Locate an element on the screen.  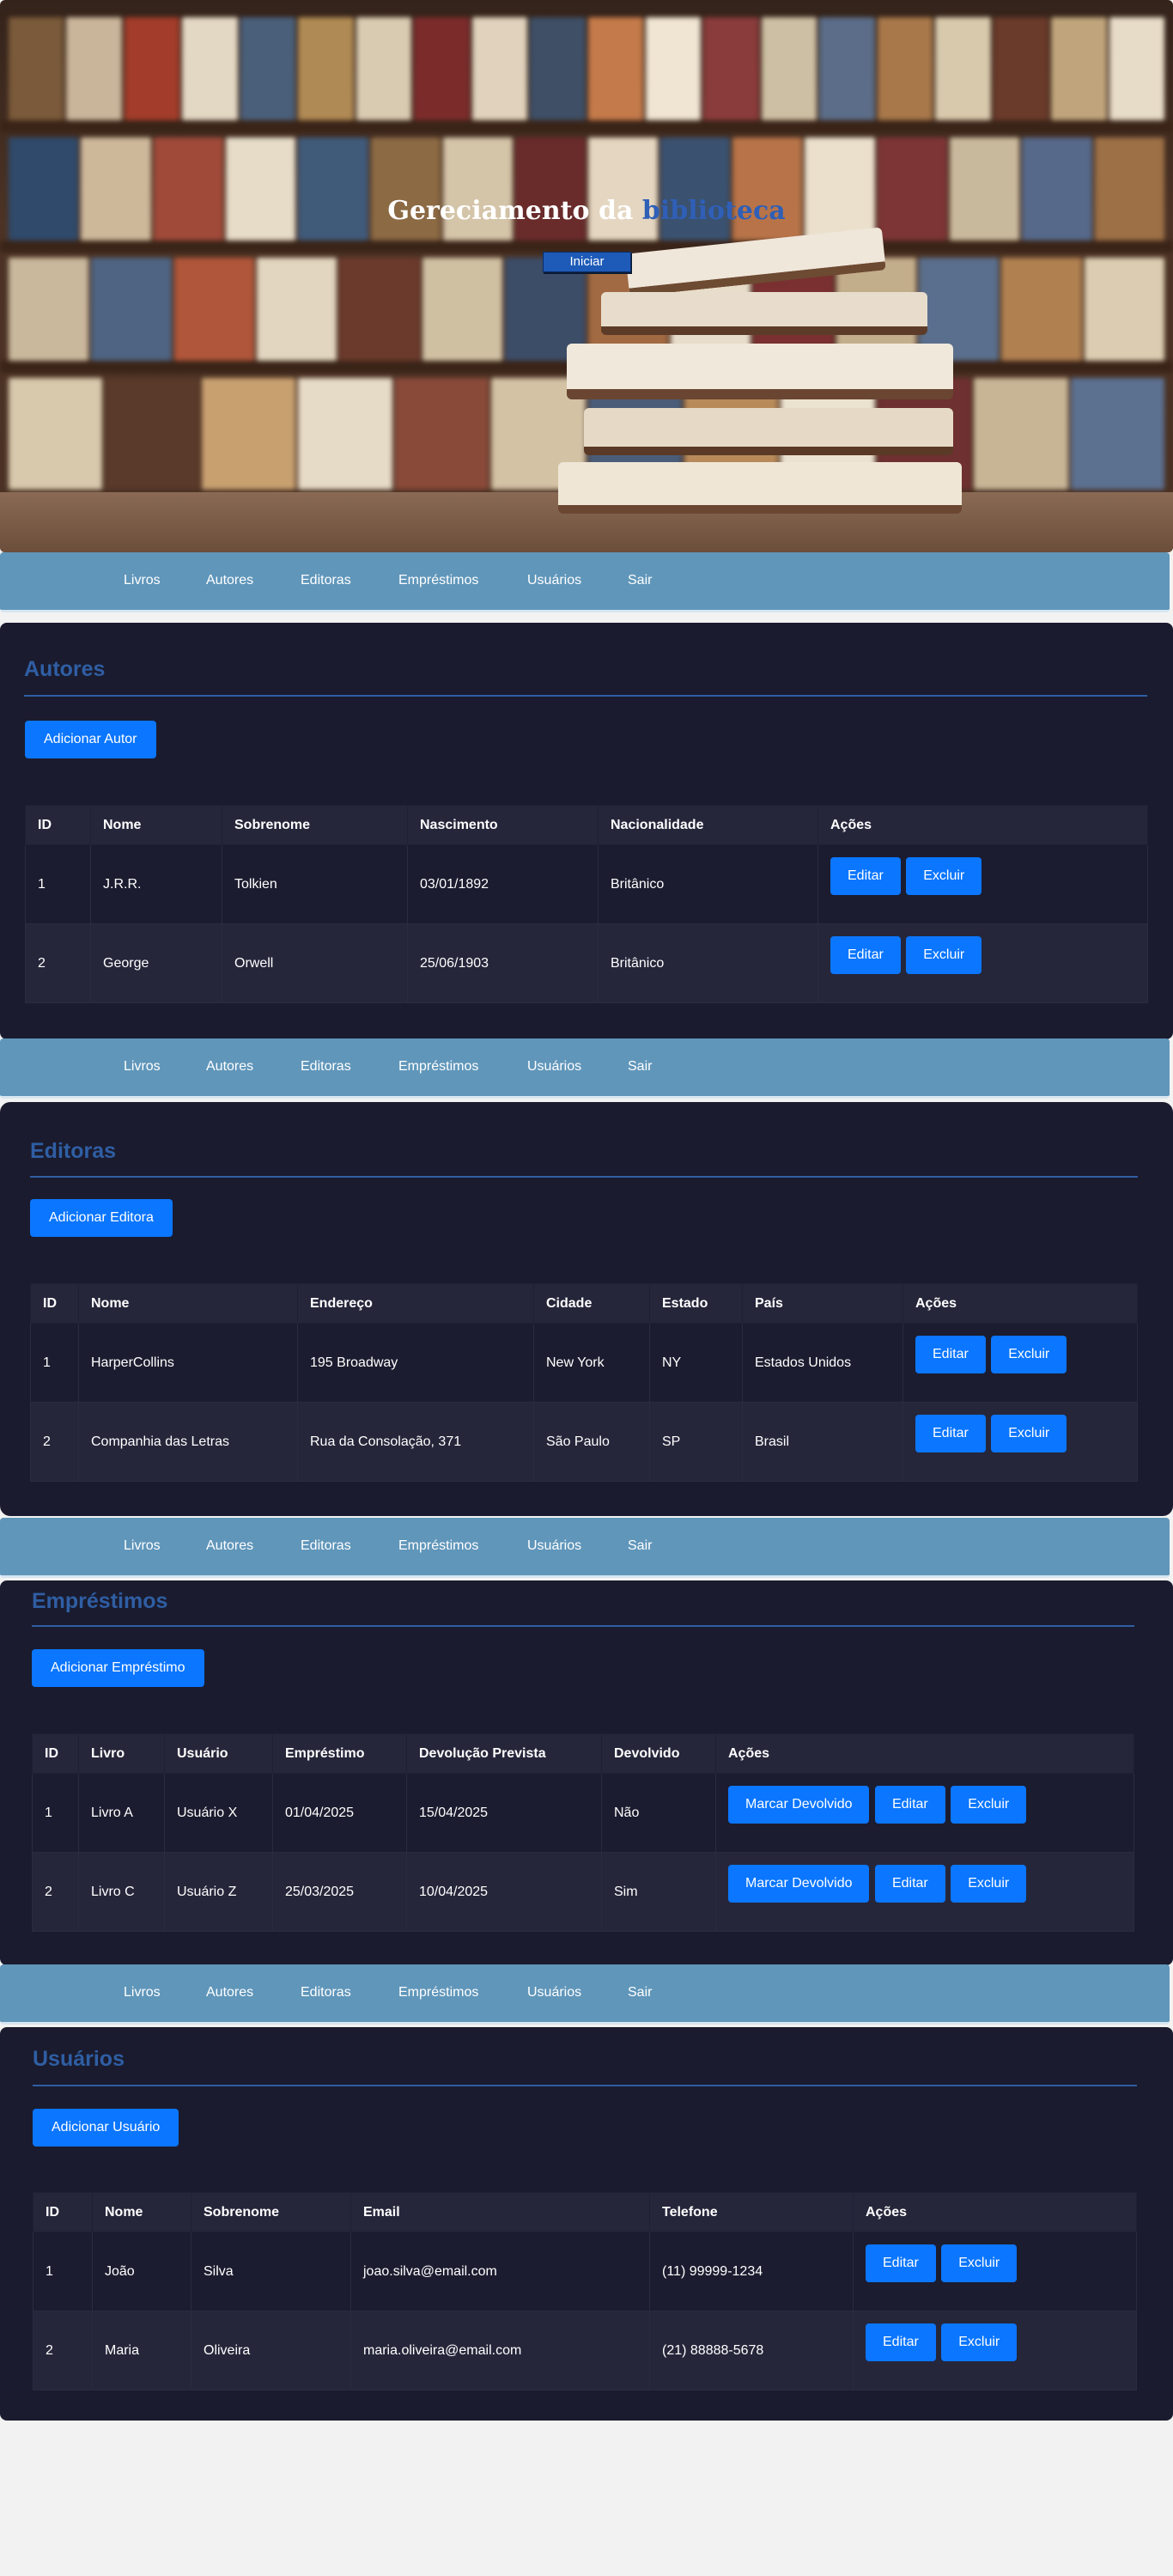
cell: Não is located at coordinates (658, 1813).